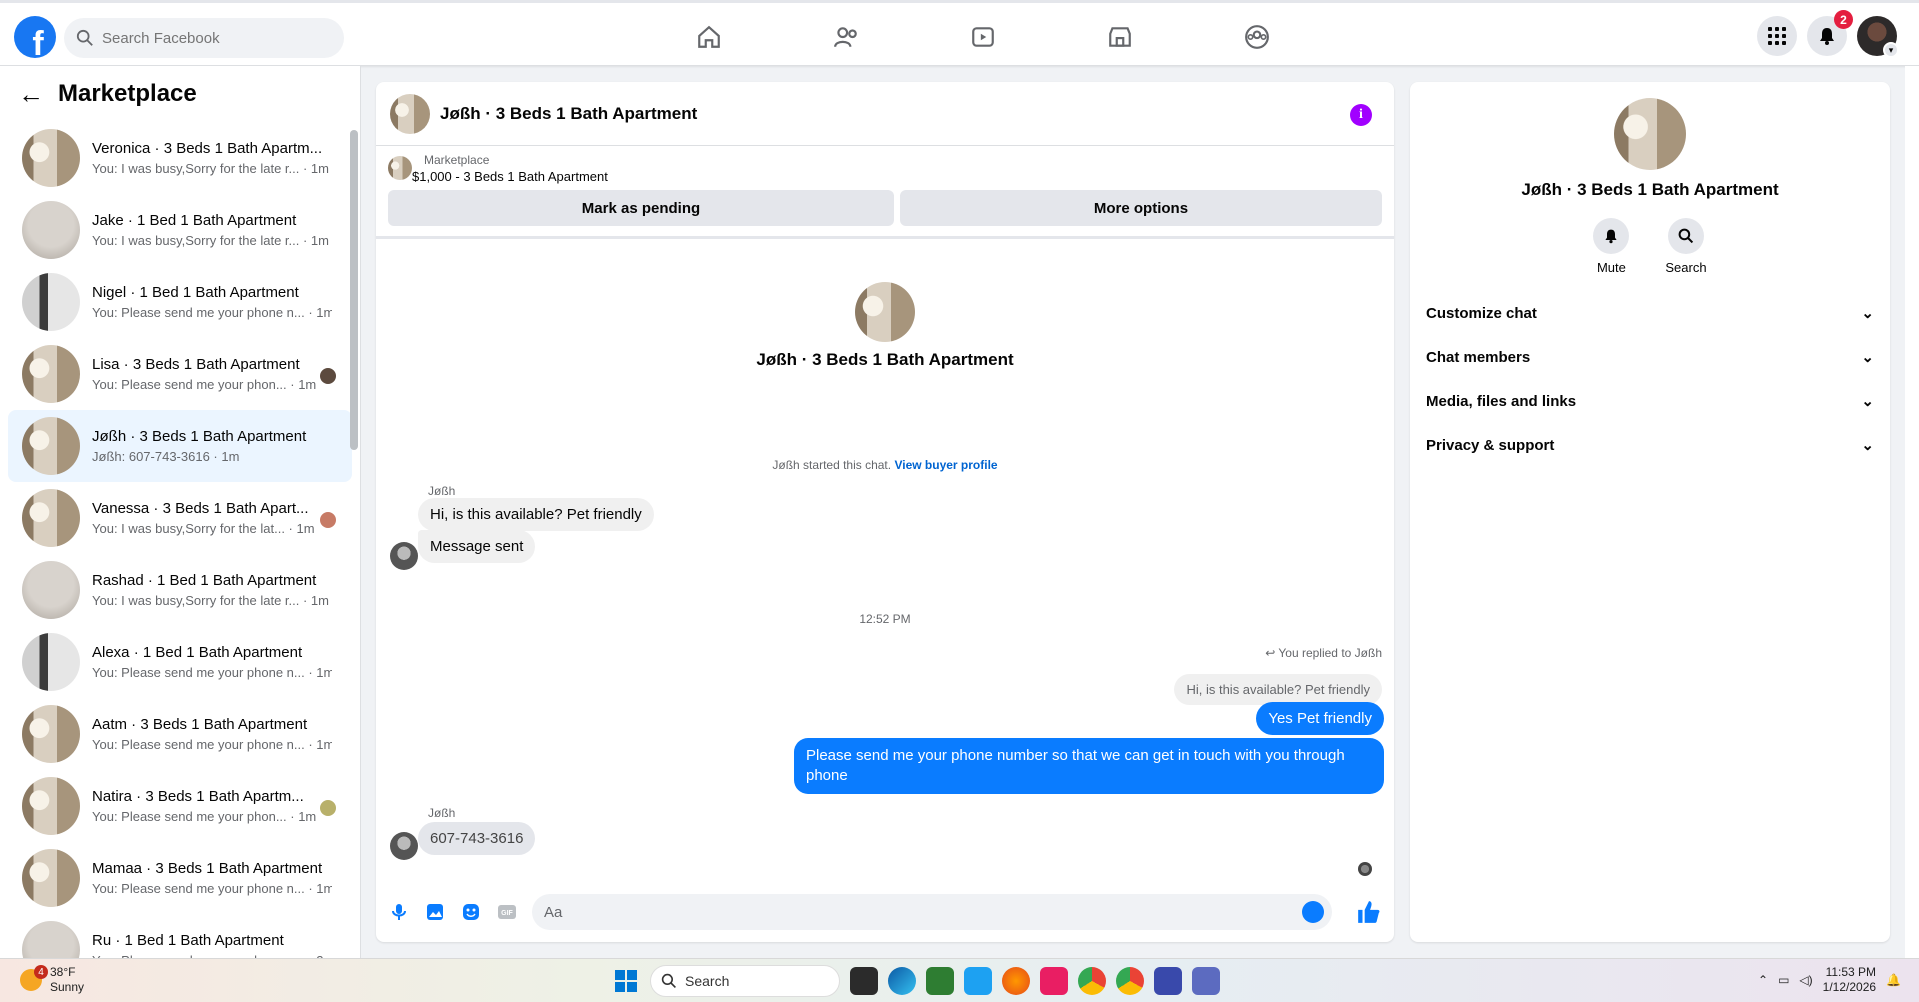 This screenshot has height=1002, width=1919. What do you see at coordinates (1650, 134) in the screenshot?
I see `details-avatar` at bounding box center [1650, 134].